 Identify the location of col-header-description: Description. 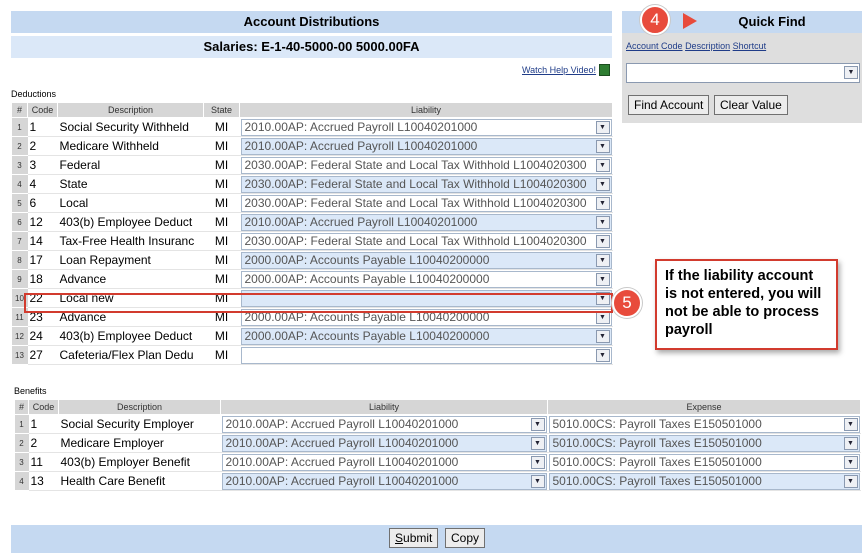
(139, 407).